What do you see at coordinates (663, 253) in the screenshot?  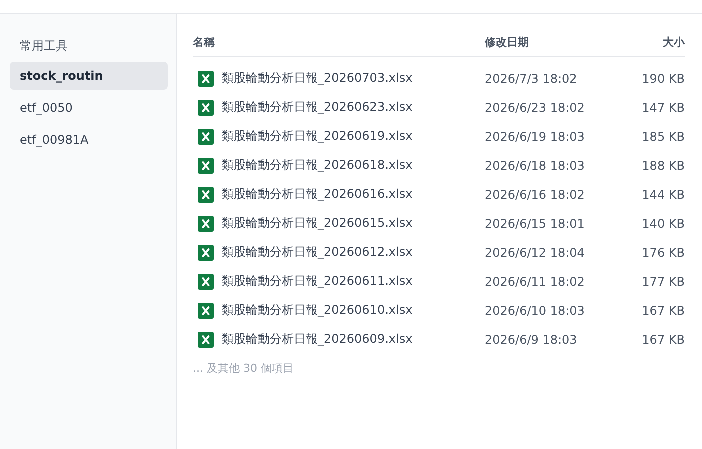 I see `file-size: 176 KB` at bounding box center [663, 253].